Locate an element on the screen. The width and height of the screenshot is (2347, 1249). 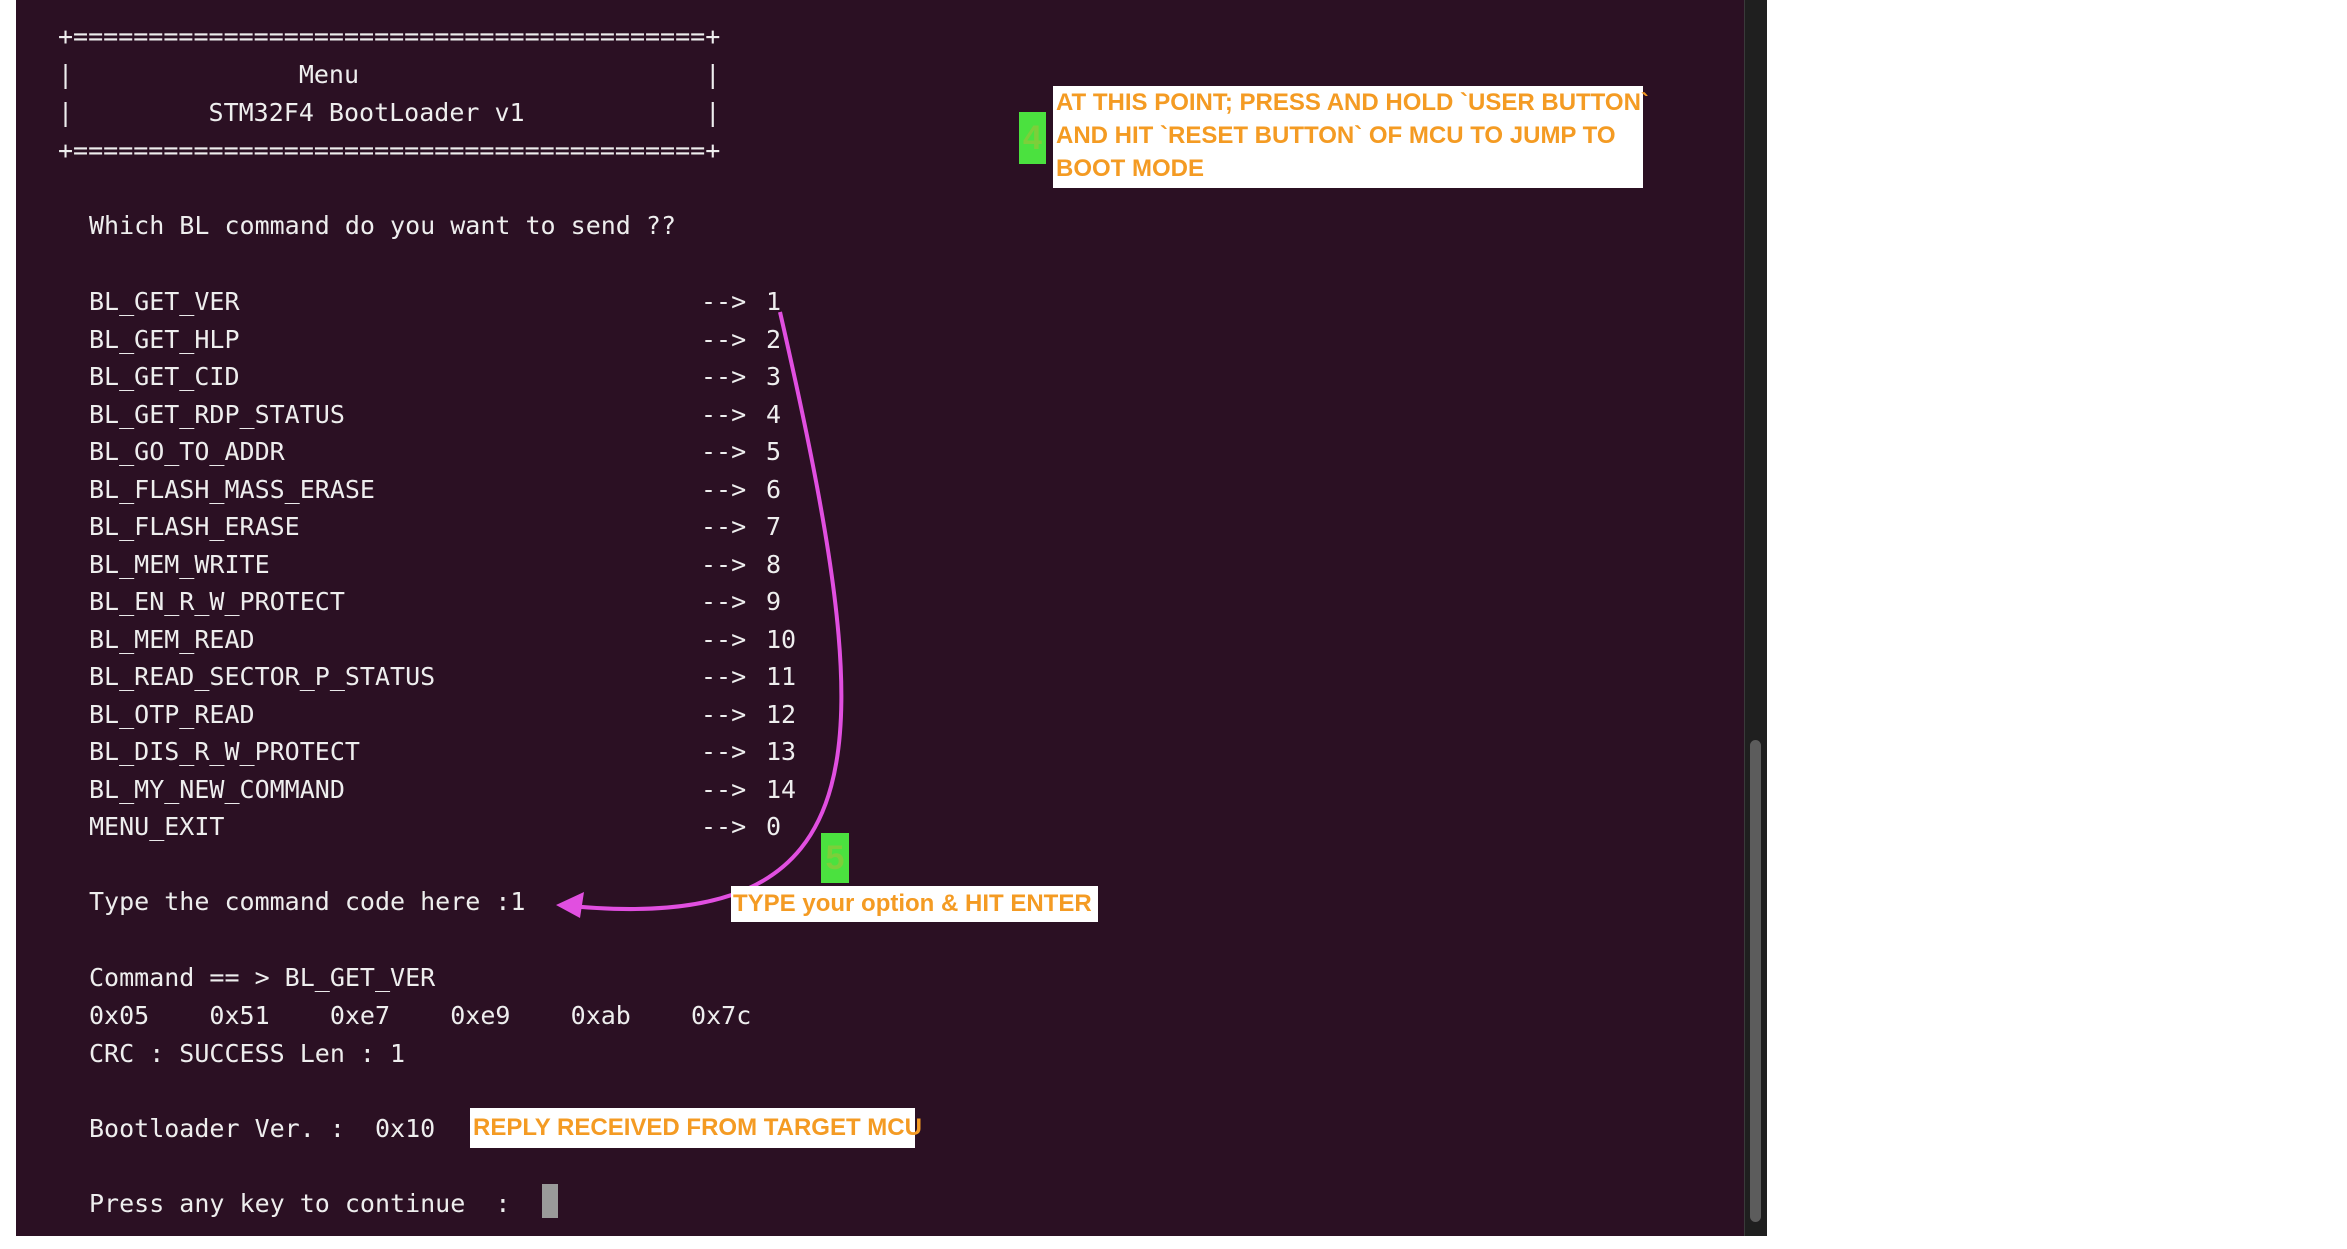
step-4-badge: 4 is located at coordinates (1032, 138).